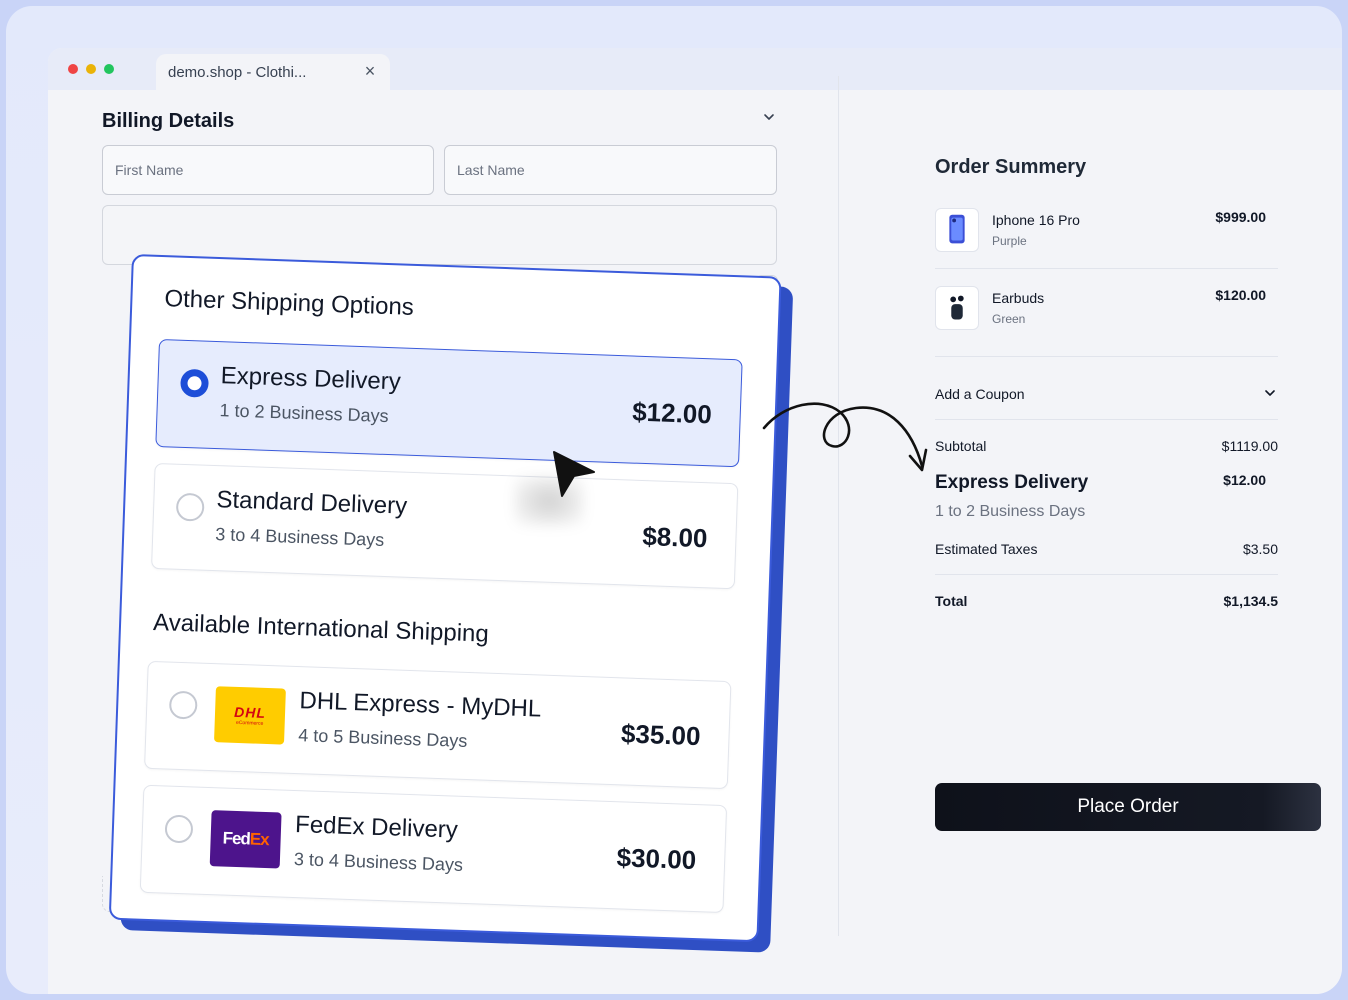 The width and height of the screenshot is (1348, 1000). I want to click on shipping-method-title: Express Delivery, so click(1012, 482).